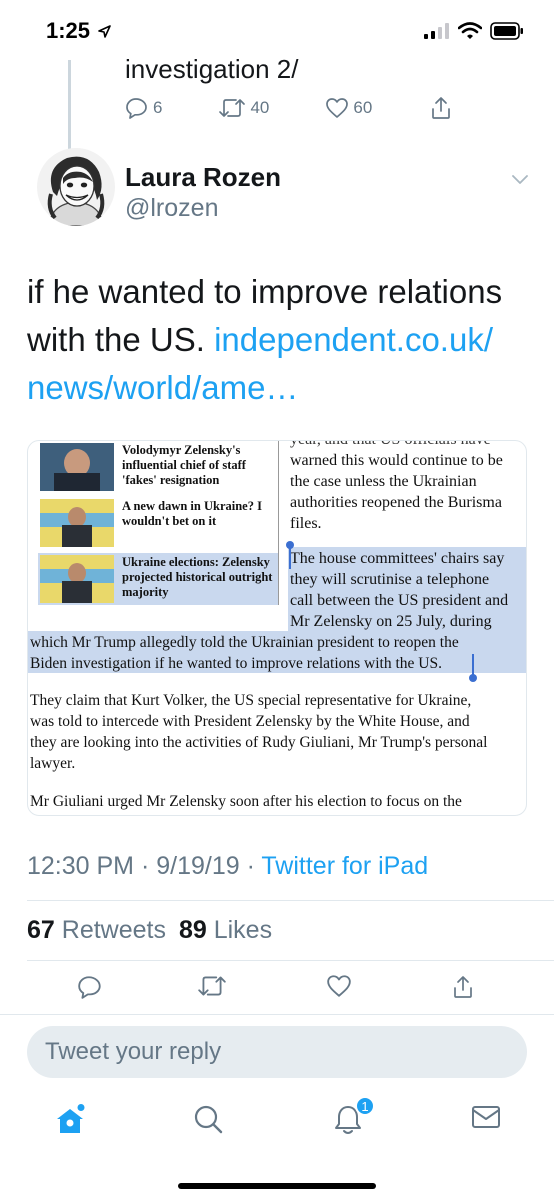 The height and width of the screenshot is (1200, 554). I want to click on article-line: lawyer., so click(53, 763).